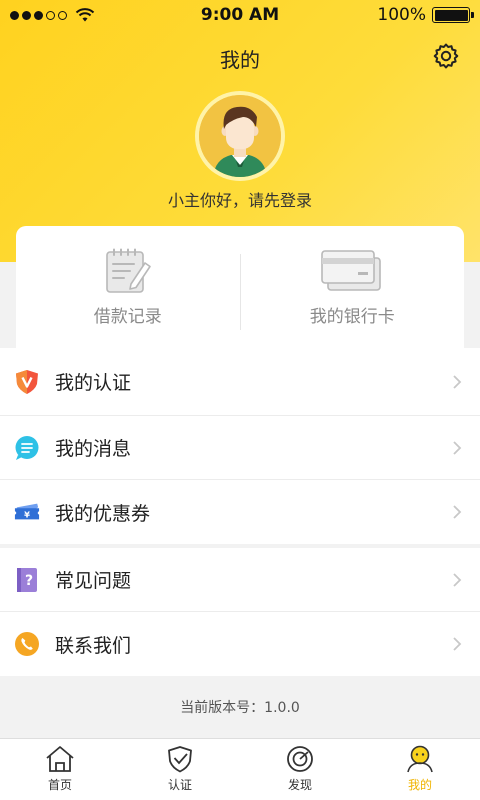 The height and width of the screenshot is (800, 480). Describe the element at coordinates (93, 383) in the screenshot. I see `menu-label: 我的认证` at that location.